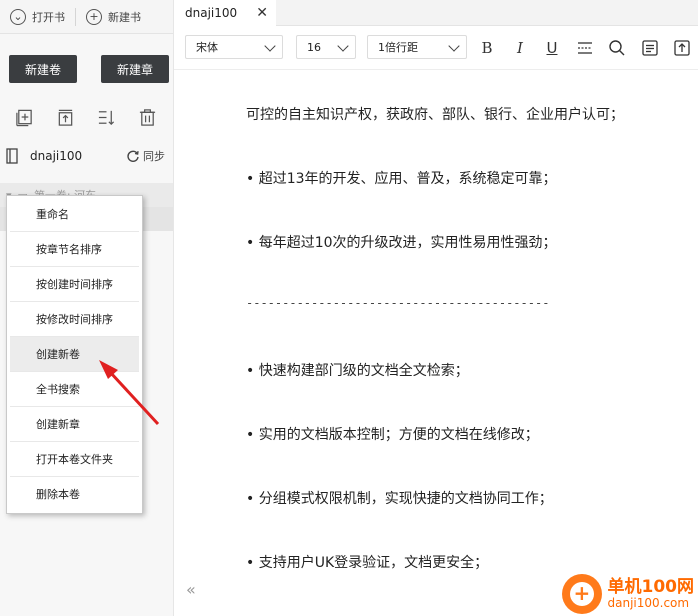 The width and height of the screenshot is (698, 616). What do you see at coordinates (399, 499) in the screenshot?
I see `doc-line: • 分组模式权限机制，实现快捷的文档协同工作；` at bounding box center [399, 499].